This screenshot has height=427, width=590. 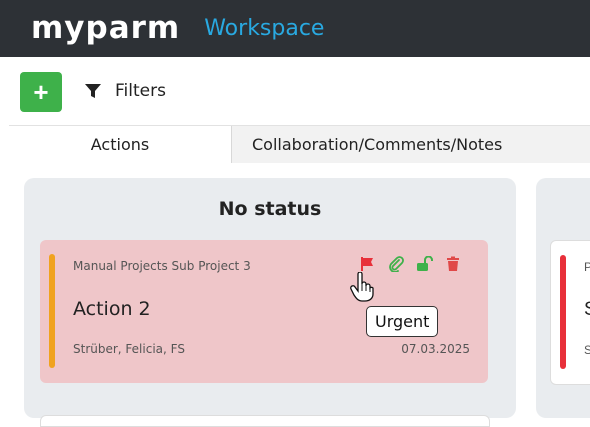 What do you see at coordinates (453, 264) in the screenshot?
I see `trash-icon` at bounding box center [453, 264].